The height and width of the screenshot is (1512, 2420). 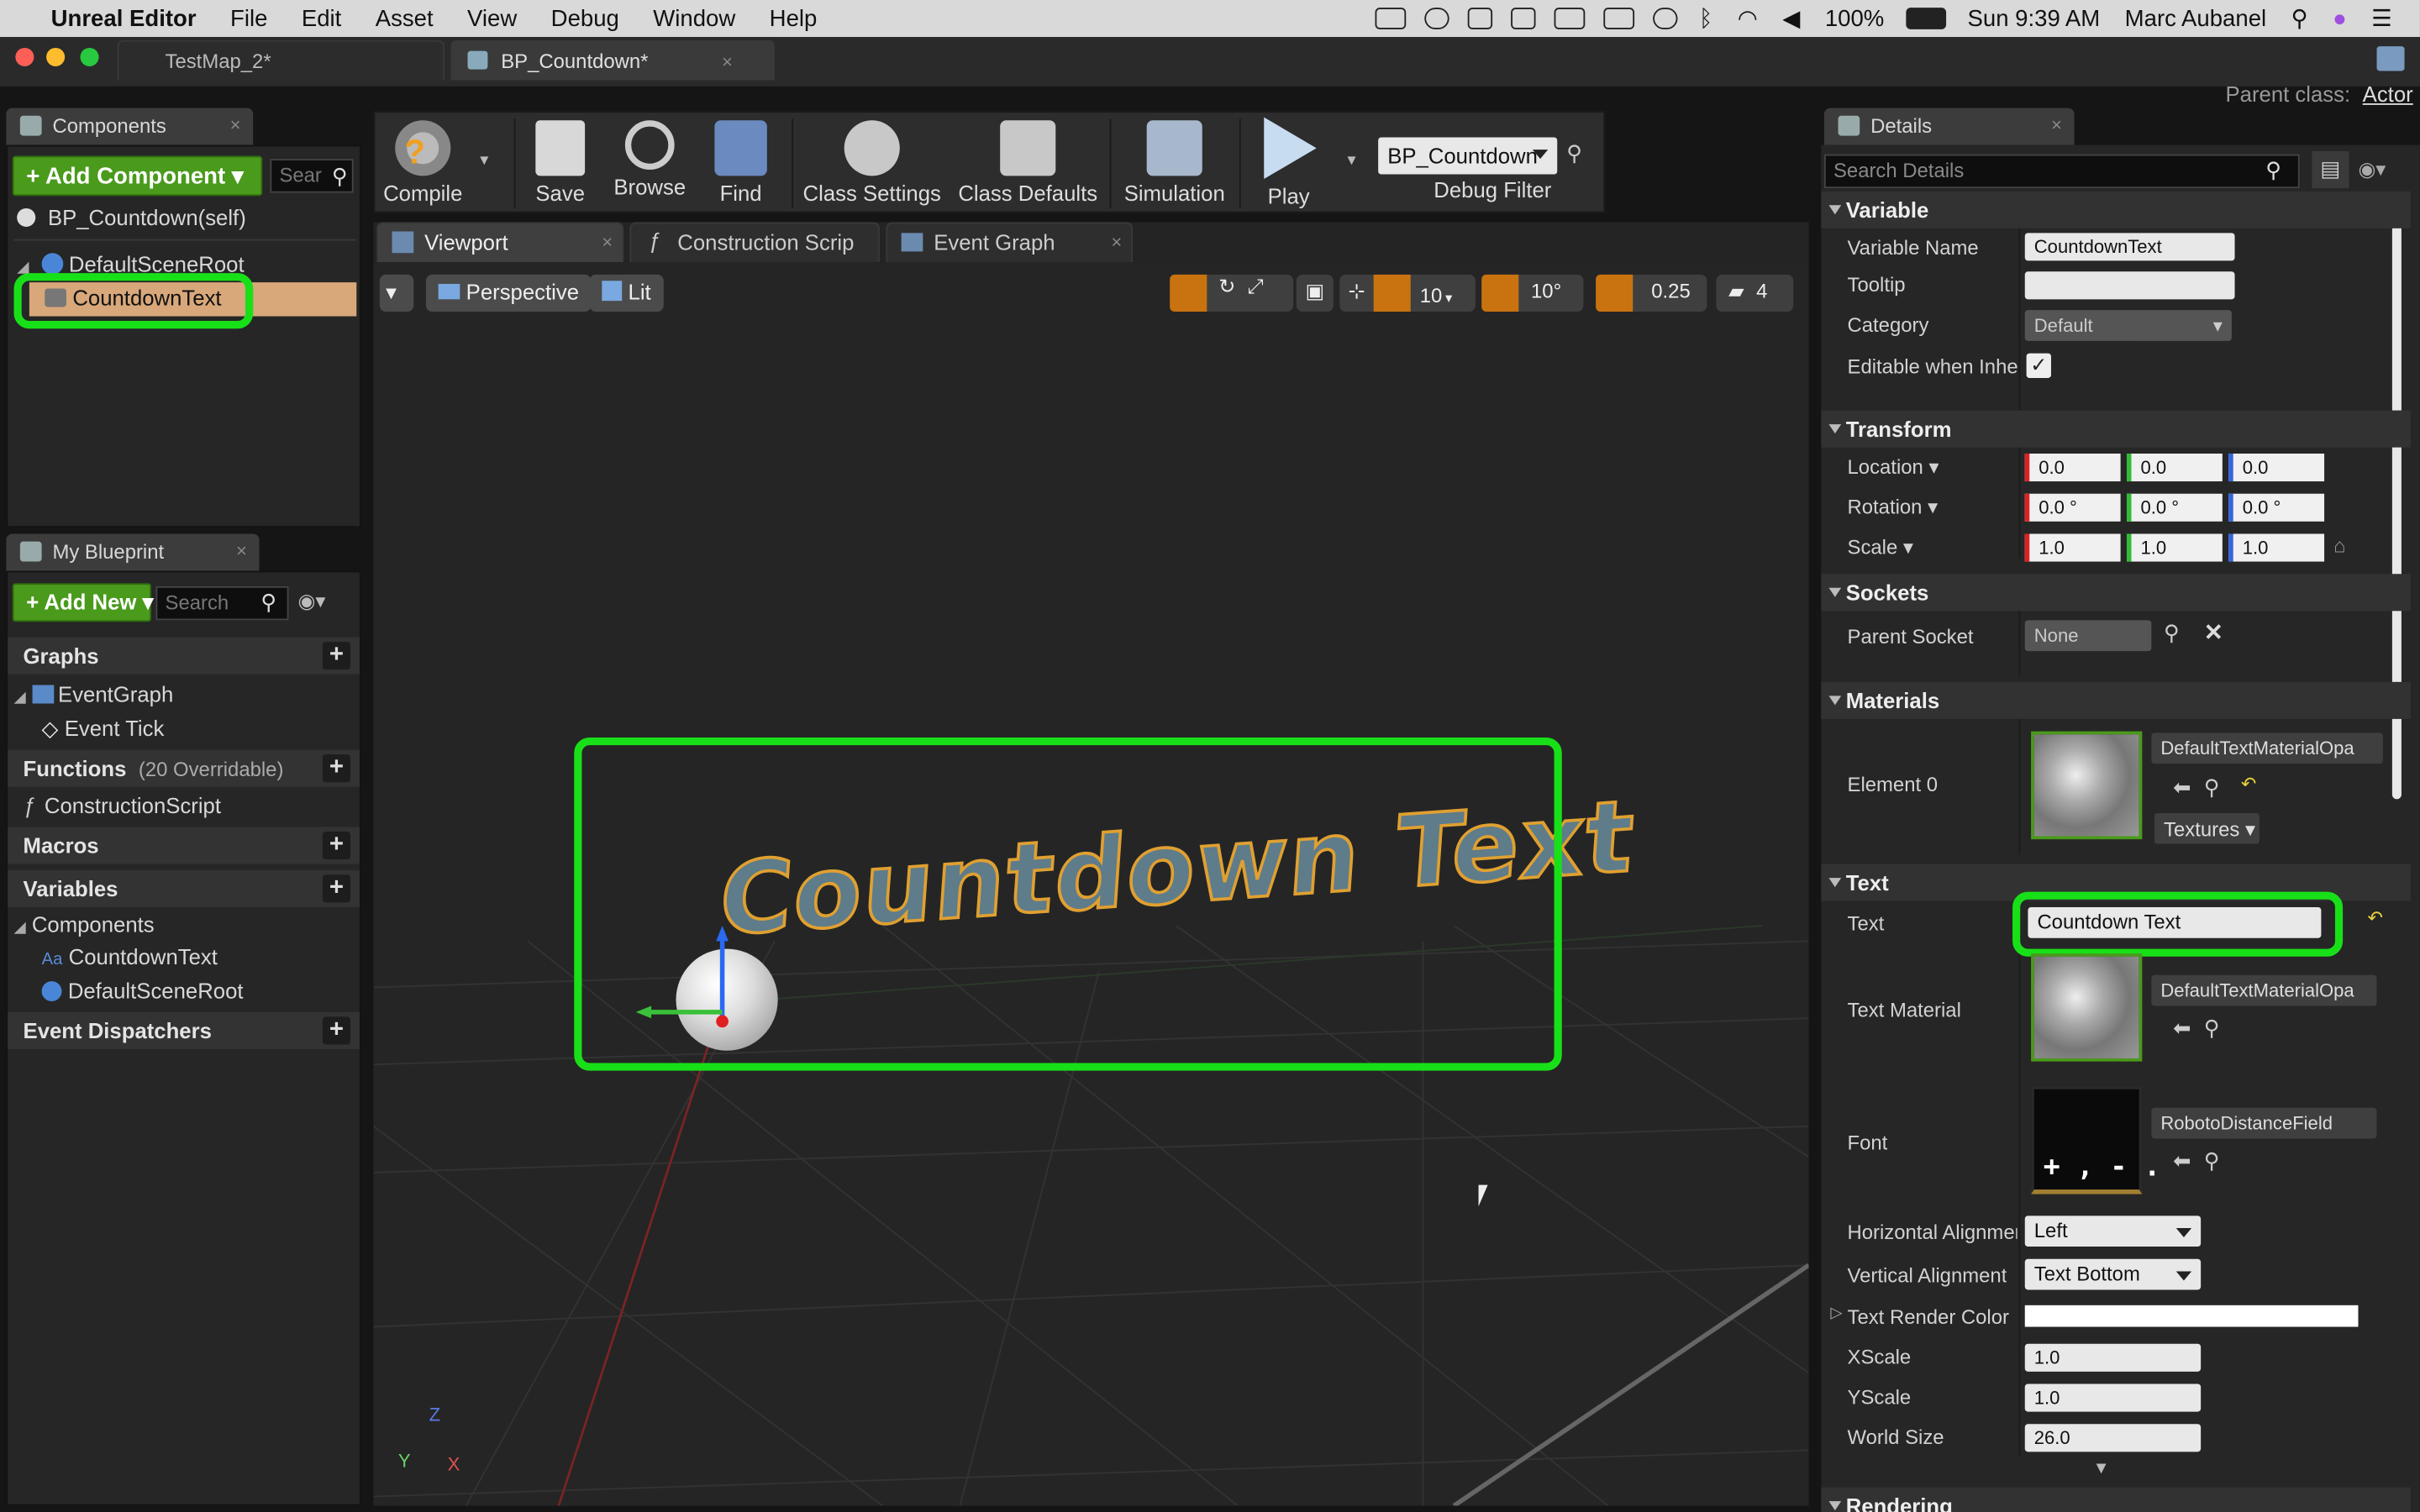 I want to click on rotation-snap-value: 10°, so click(x=1546, y=290).